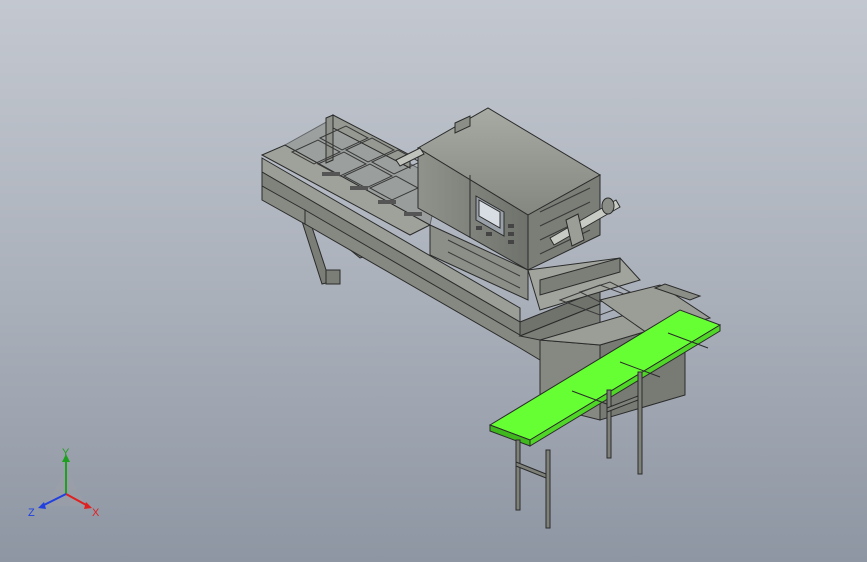  I want to click on y-axis-label: Y, so click(66, 453).